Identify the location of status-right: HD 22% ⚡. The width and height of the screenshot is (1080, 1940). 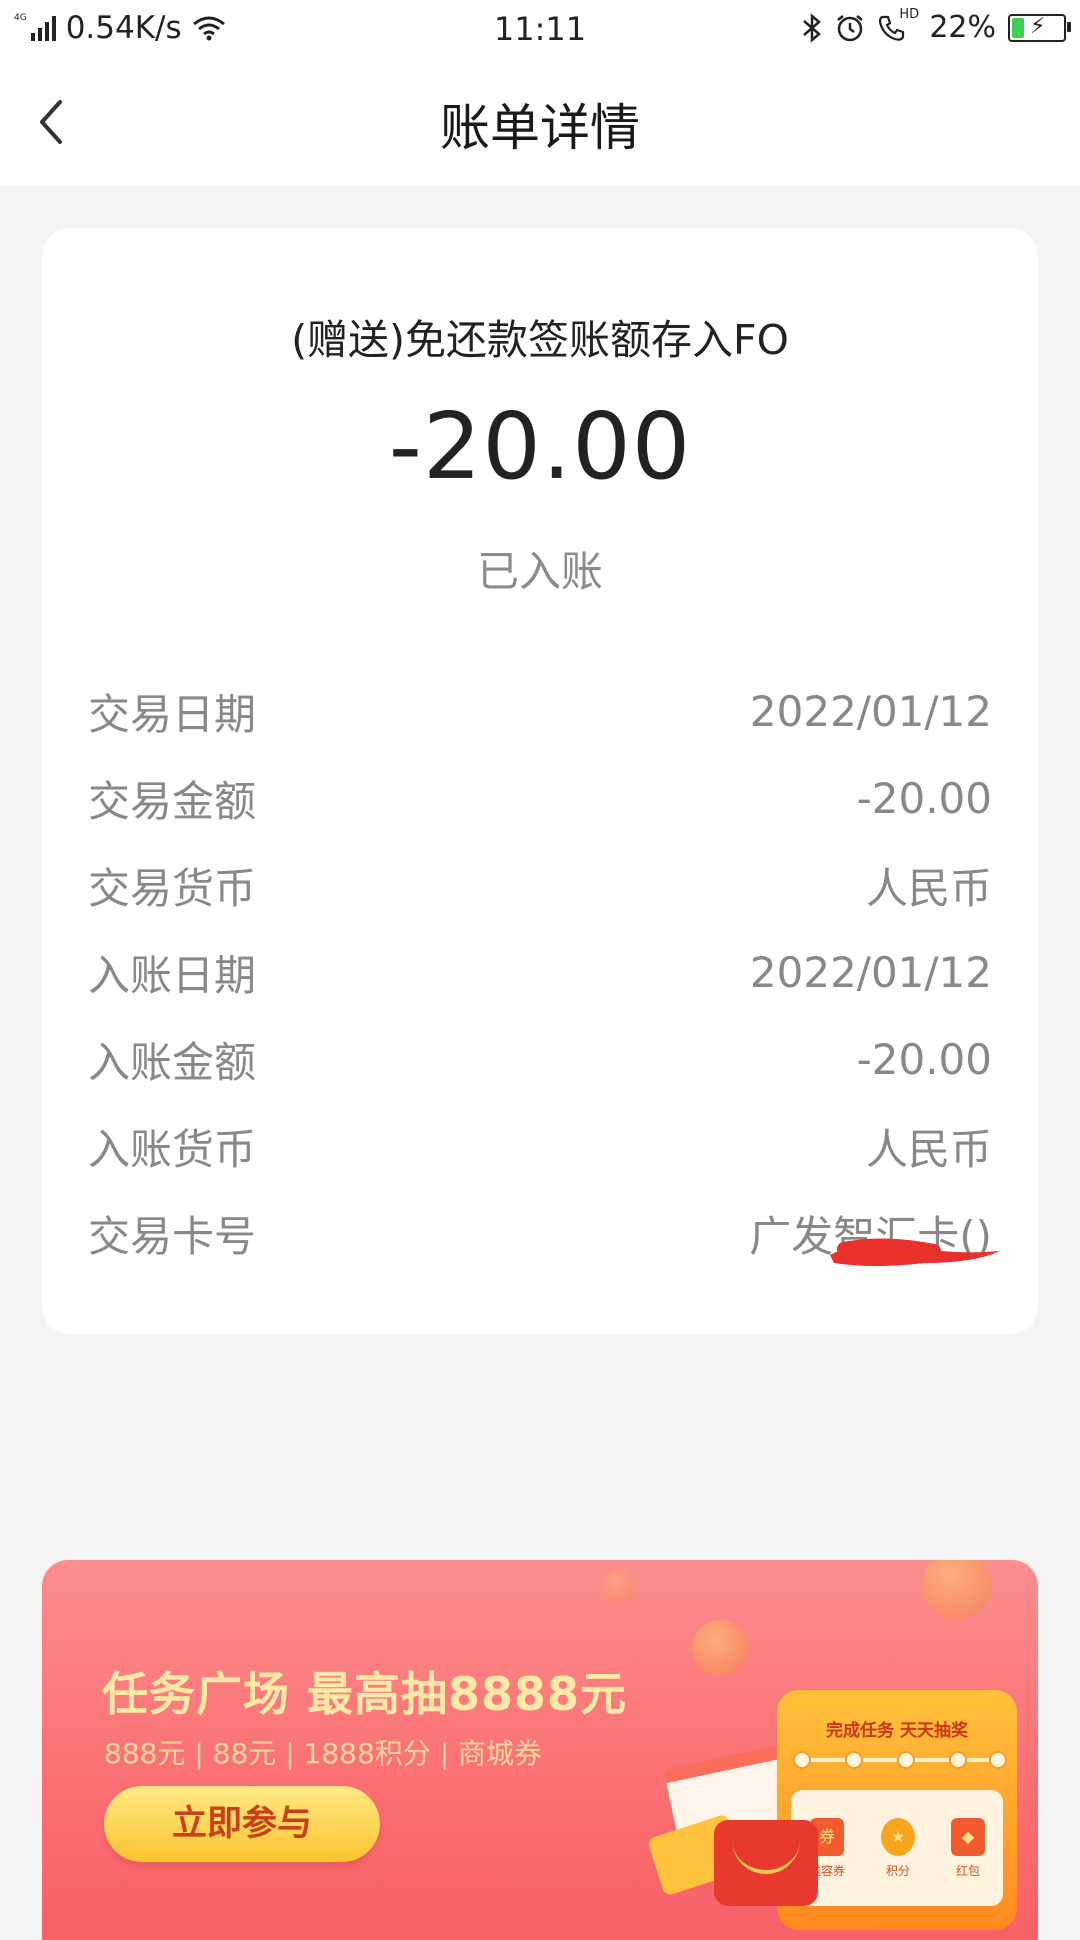
(936, 26).